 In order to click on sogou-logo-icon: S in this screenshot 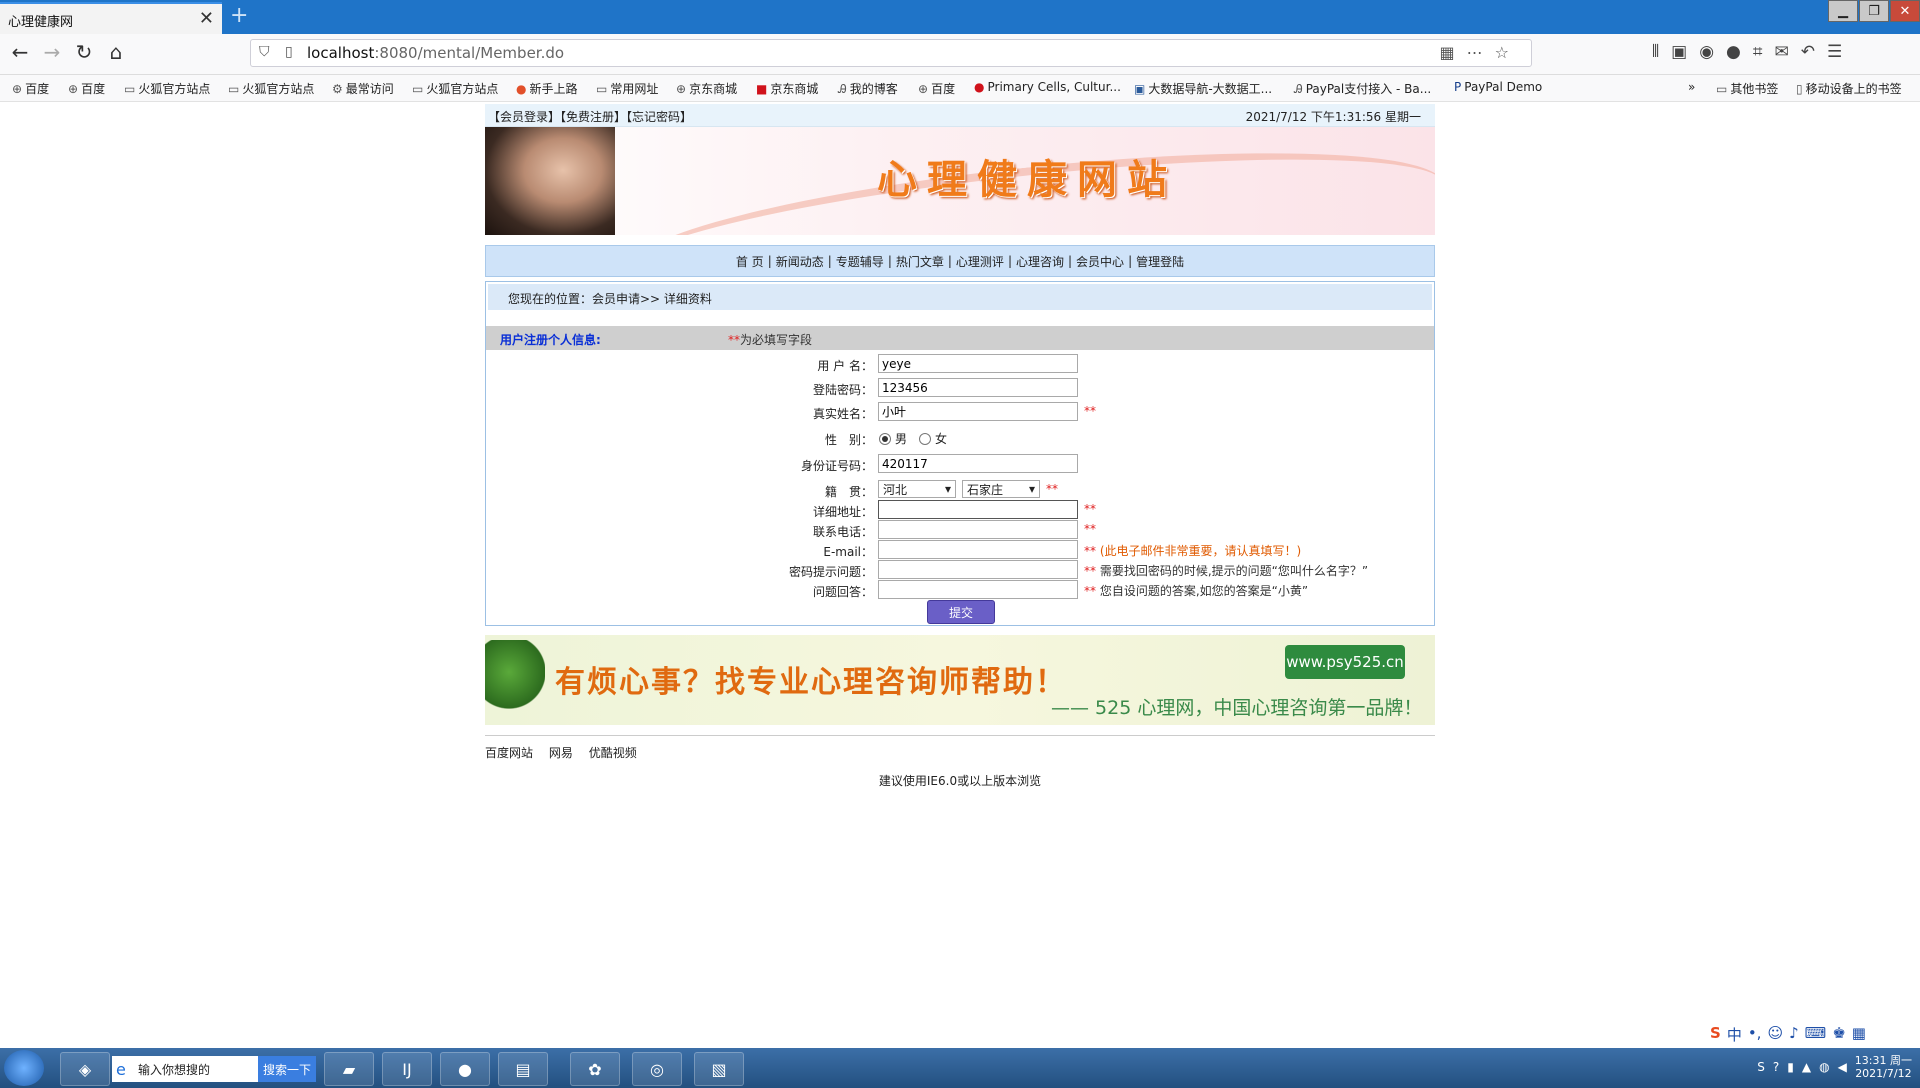, I will do `click(1715, 1034)`.